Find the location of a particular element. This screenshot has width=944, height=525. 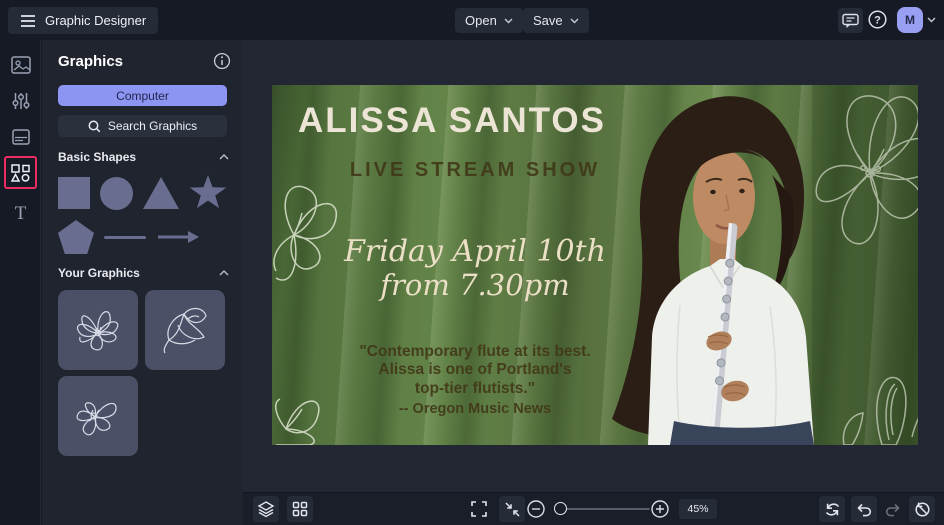

fullscreen-icon is located at coordinates (479, 509).